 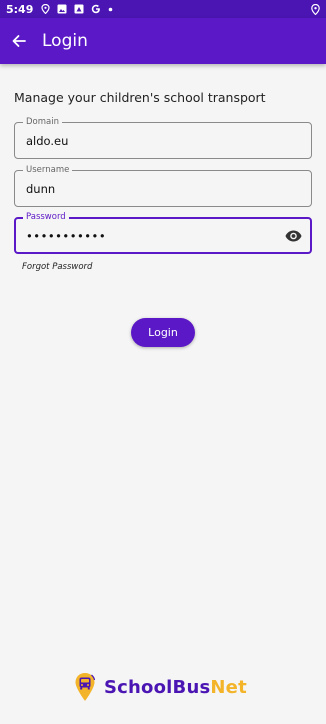 What do you see at coordinates (66, 236) in the screenshot?
I see `password-input: •••••••••••` at bounding box center [66, 236].